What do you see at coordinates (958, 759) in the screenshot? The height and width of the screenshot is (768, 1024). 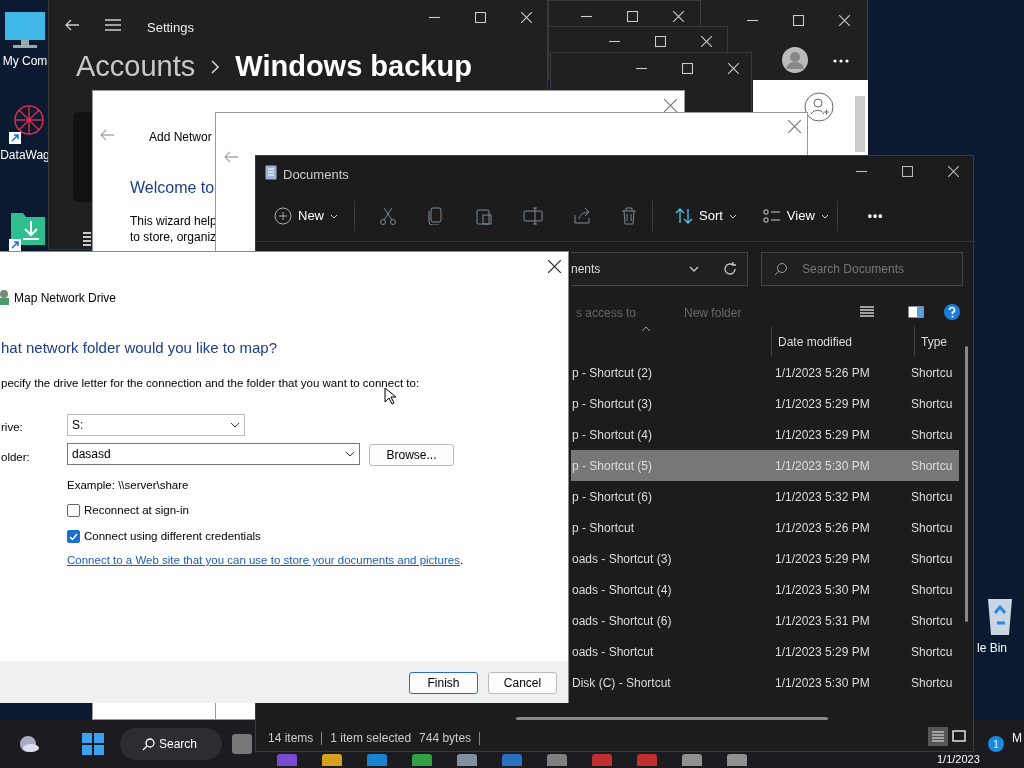 I see `clock-date: 1/1/2023` at bounding box center [958, 759].